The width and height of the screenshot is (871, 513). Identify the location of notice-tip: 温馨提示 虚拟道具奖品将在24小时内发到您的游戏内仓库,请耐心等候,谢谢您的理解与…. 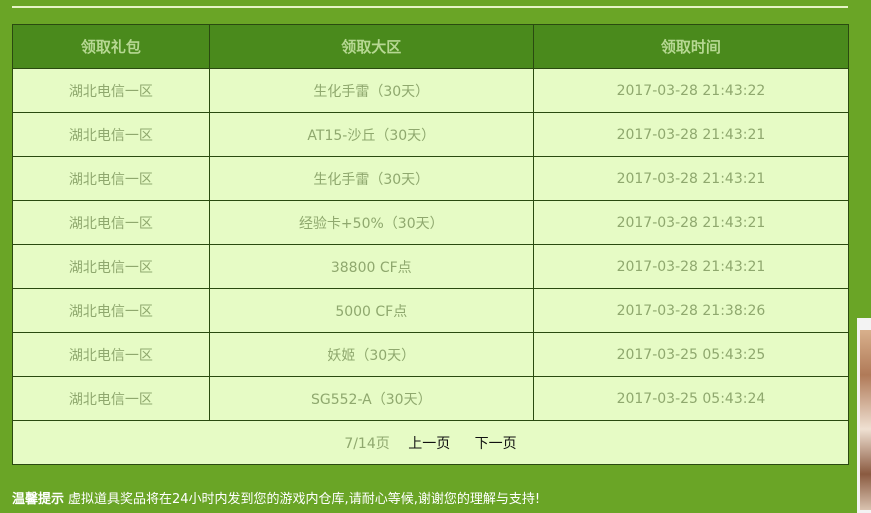
(276, 497).